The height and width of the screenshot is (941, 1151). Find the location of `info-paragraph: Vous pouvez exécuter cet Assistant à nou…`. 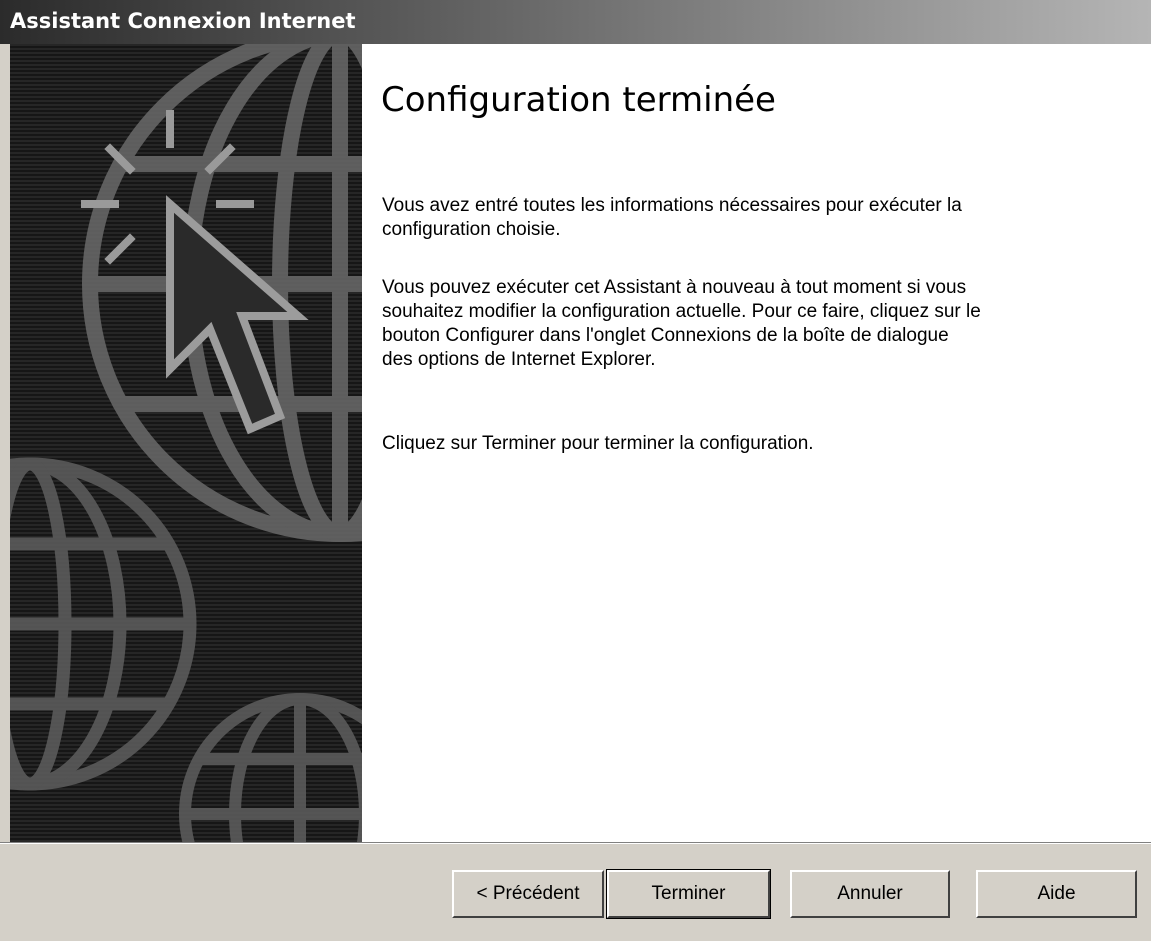

info-paragraph: Vous pouvez exécuter cet Assistant à nou… is located at coordinates (681, 323).